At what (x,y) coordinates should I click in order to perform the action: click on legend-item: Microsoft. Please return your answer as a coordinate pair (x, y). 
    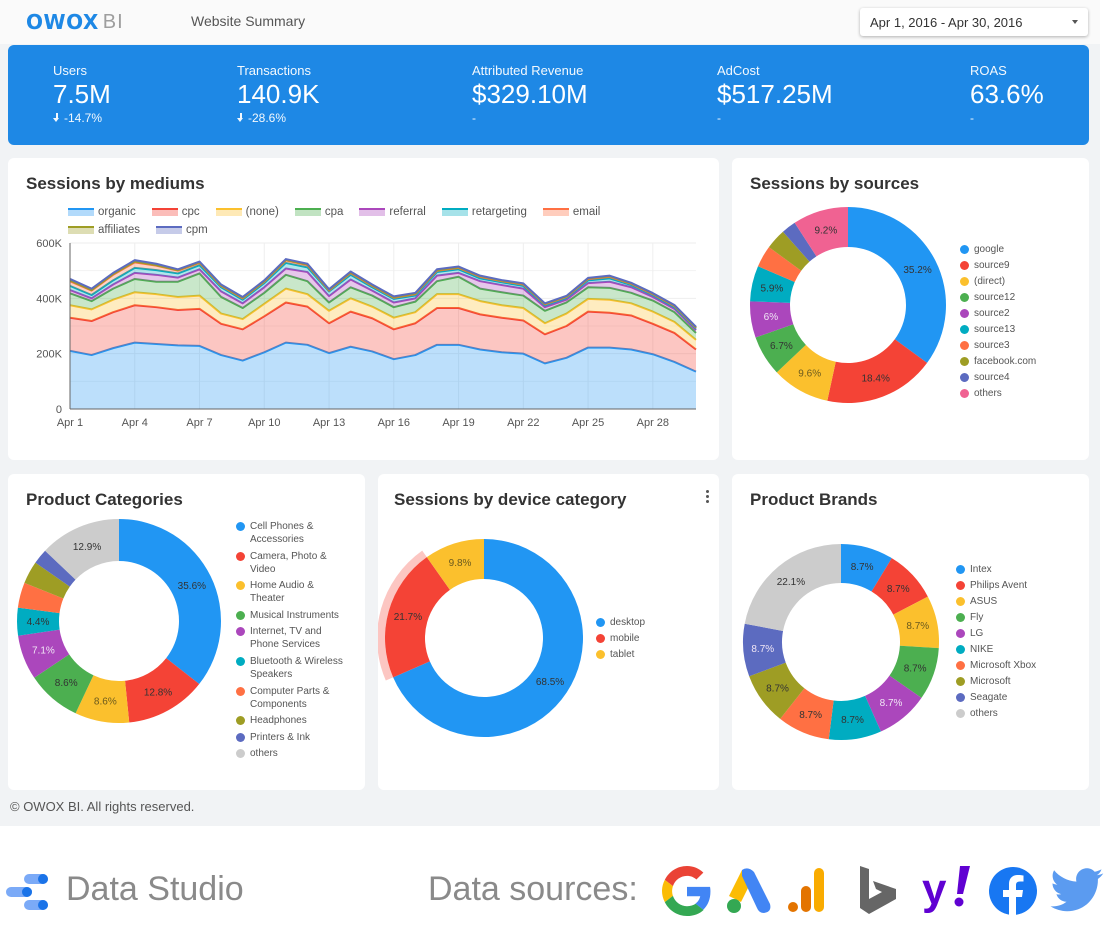
    Looking at the image, I should click on (996, 681).